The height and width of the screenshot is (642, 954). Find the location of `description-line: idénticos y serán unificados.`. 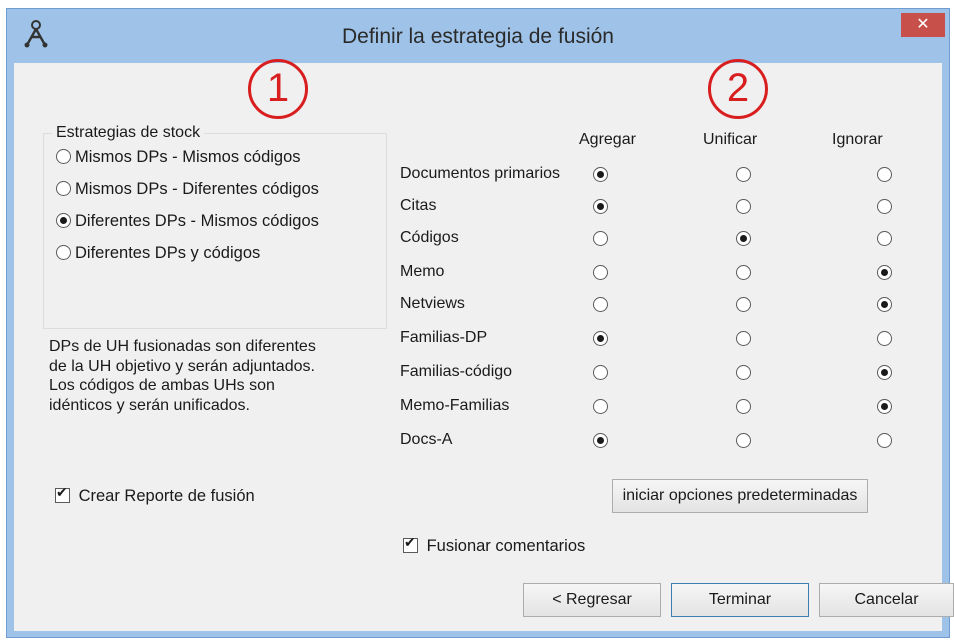

description-line: idénticos y serán unificados. is located at coordinates (149, 405).